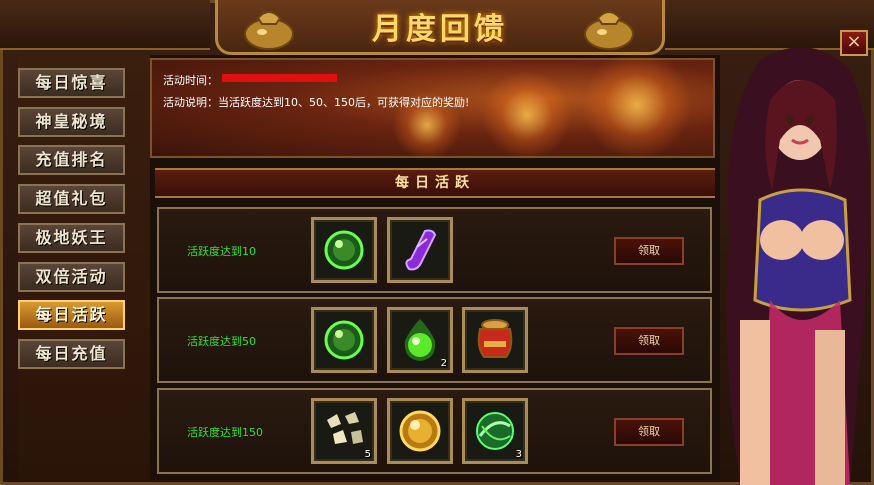  I want to click on sidebar-item-secret-realm: 神皇秘境, so click(71, 122).